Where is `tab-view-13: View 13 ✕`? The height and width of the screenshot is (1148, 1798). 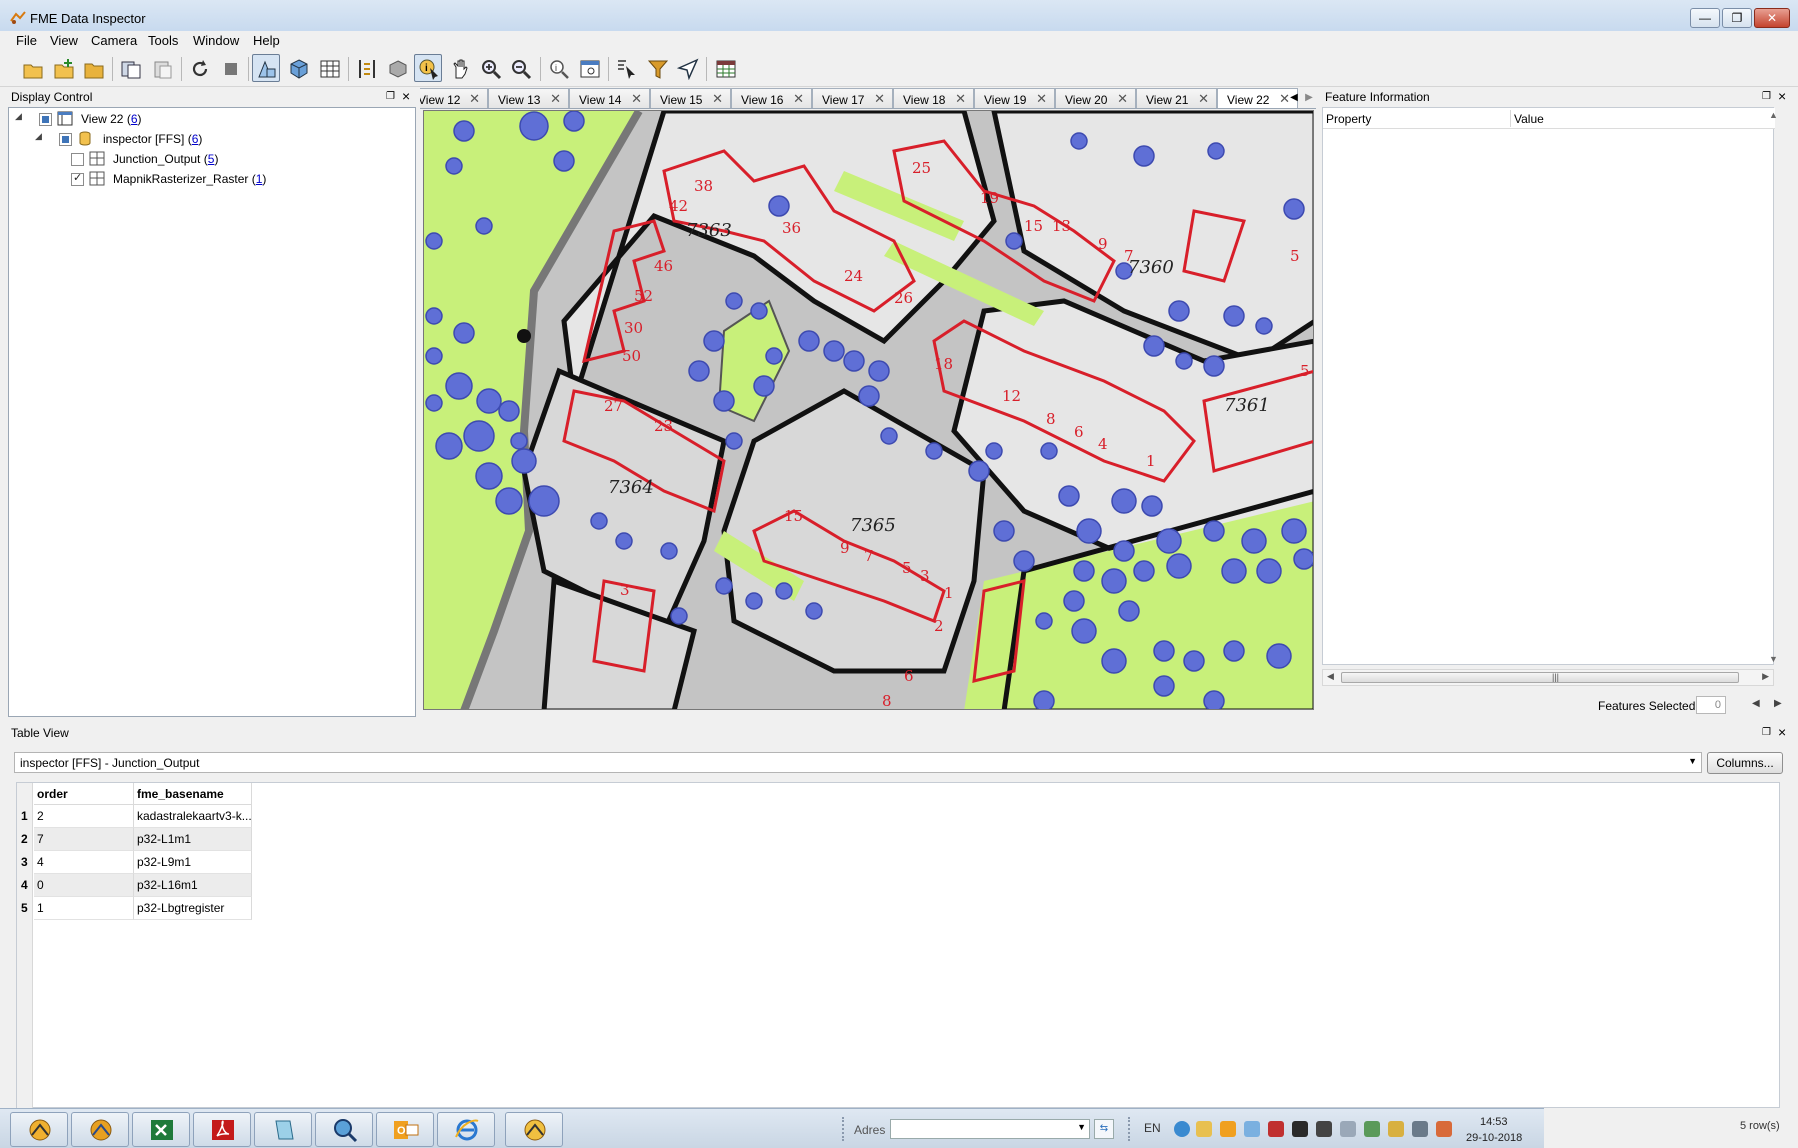 tab-view-13: View 13 ✕ is located at coordinates (528, 98).